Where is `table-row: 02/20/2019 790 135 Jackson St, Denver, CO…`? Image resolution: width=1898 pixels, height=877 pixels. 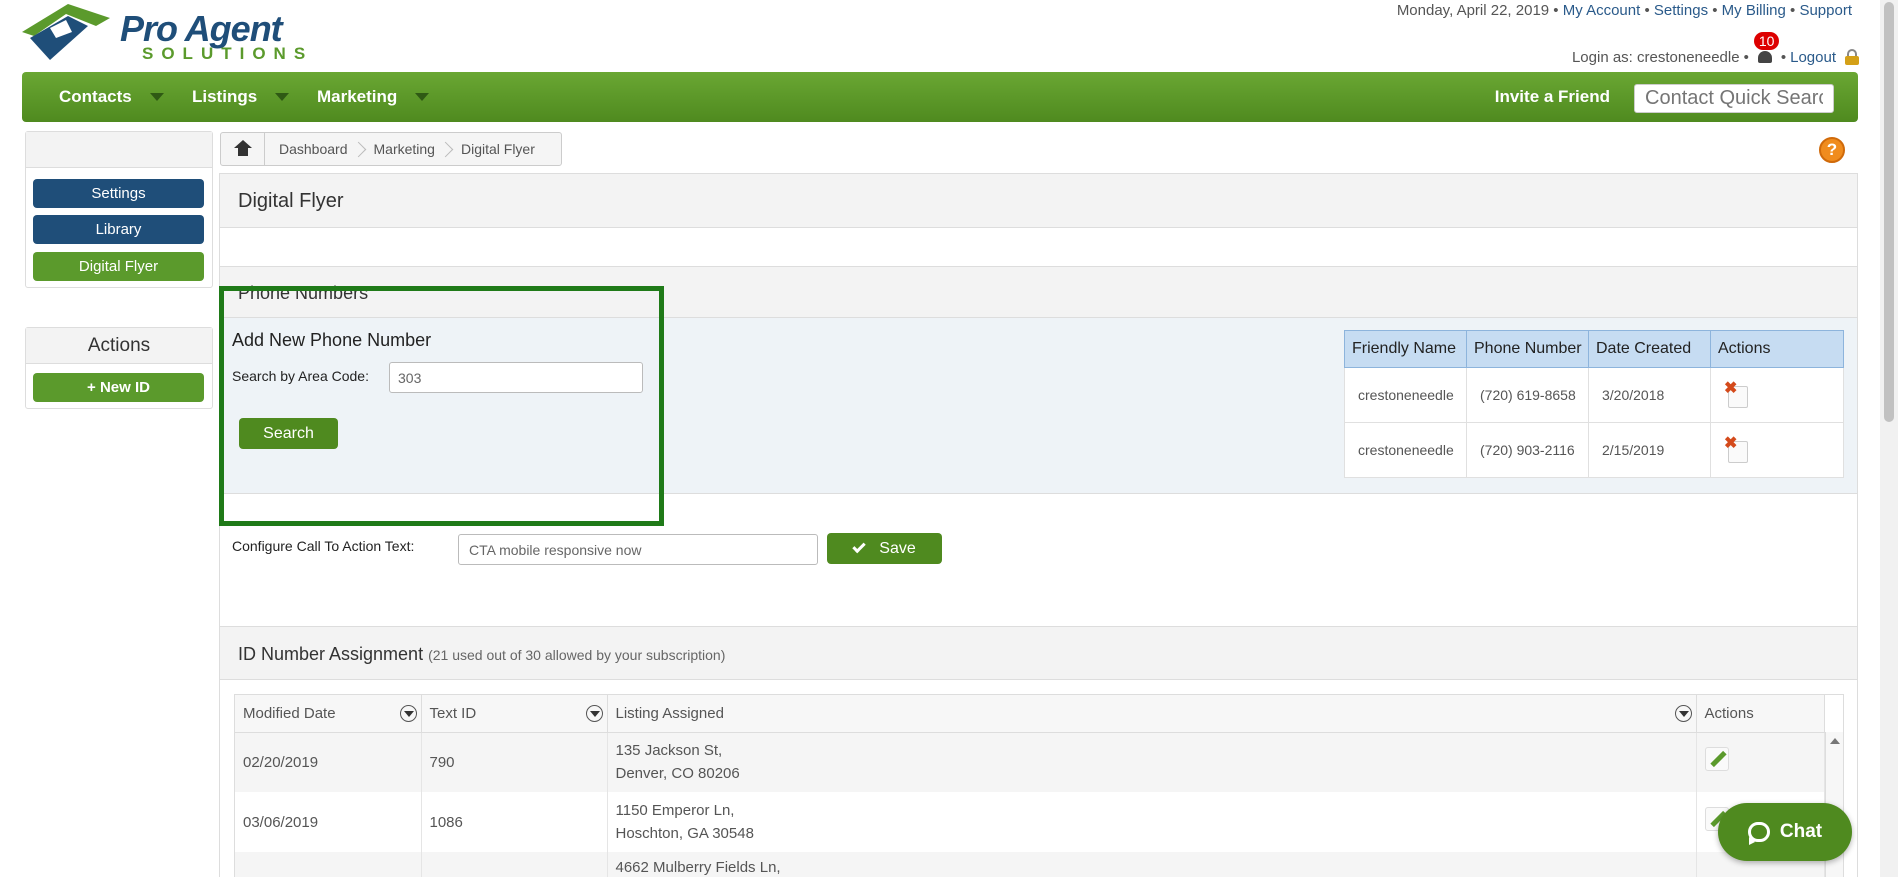 table-row: 02/20/2019 790 135 Jackson St, Denver, CO… is located at coordinates (1030, 762).